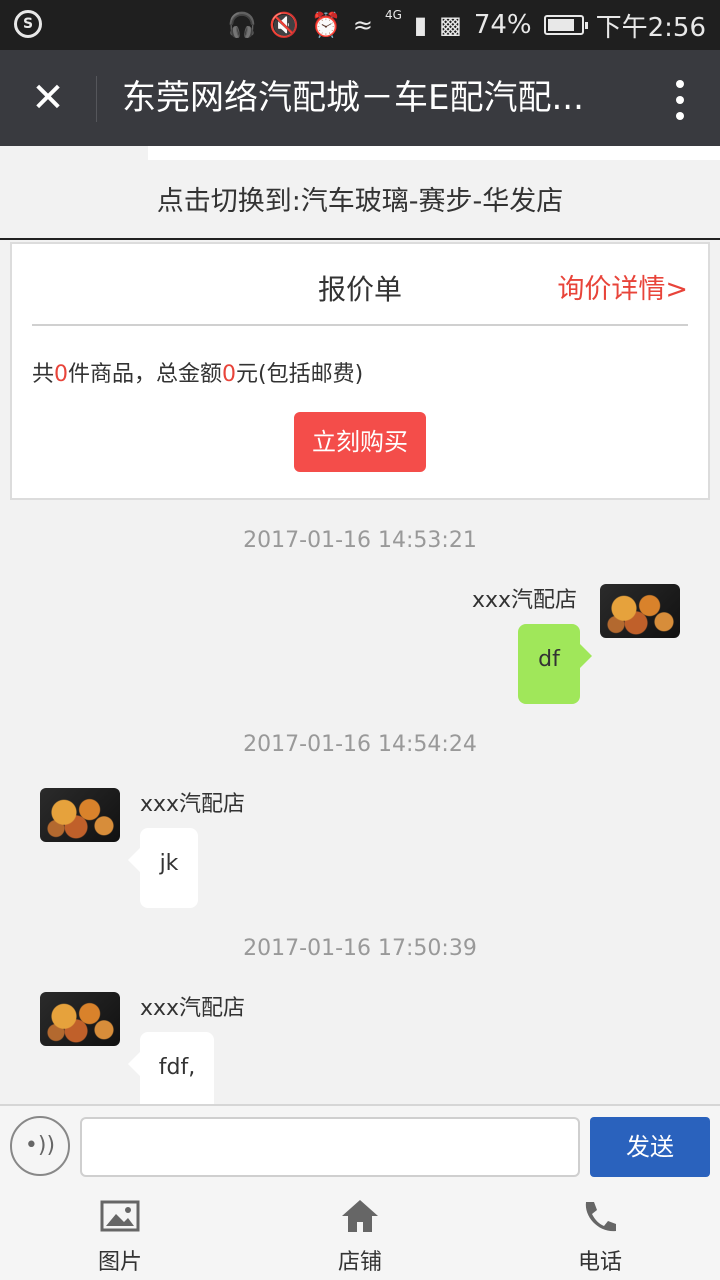 The height and width of the screenshot is (1280, 720). Describe the element at coordinates (96, 99) in the screenshot. I see `divider` at that location.